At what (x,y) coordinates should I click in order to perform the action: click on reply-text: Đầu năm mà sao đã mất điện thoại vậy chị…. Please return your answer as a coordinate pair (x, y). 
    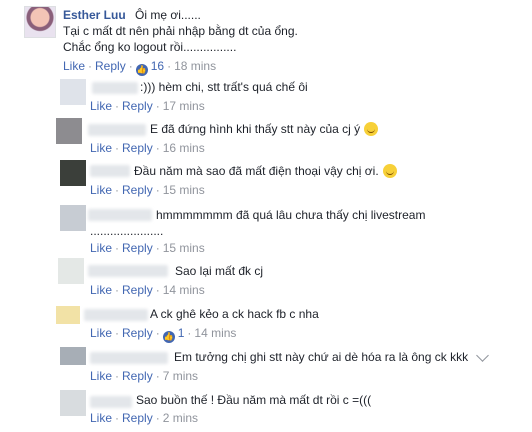
    Looking at the image, I should click on (265, 171).